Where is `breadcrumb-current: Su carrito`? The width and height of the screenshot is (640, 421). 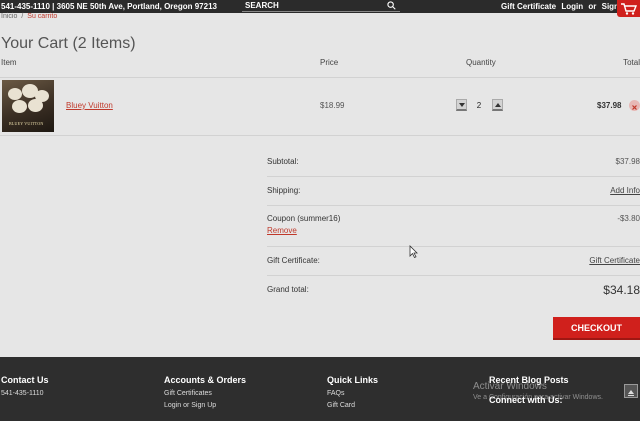 breadcrumb-current: Su carrito is located at coordinates (42, 16).